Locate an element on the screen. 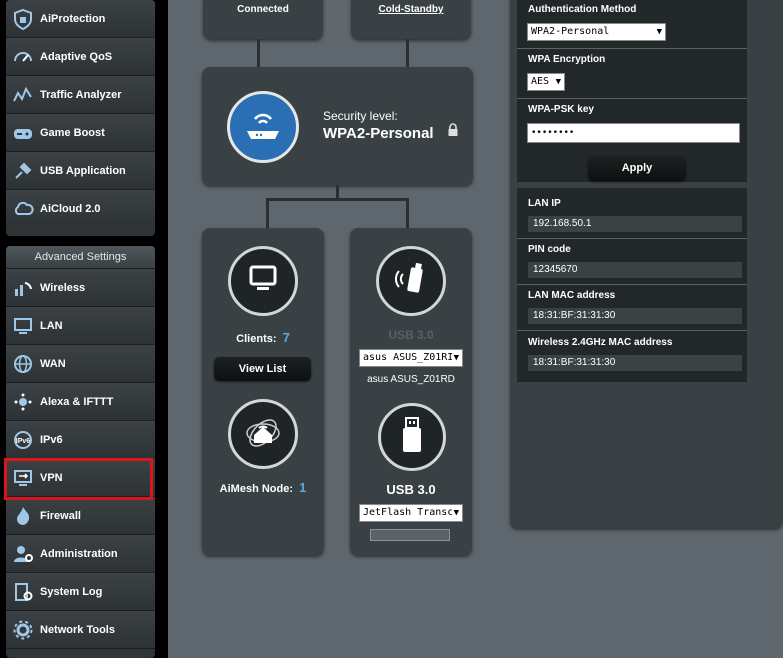 This screenshot has height=658, width=783. clients-count: 7 is located at coordinates (286, 337).